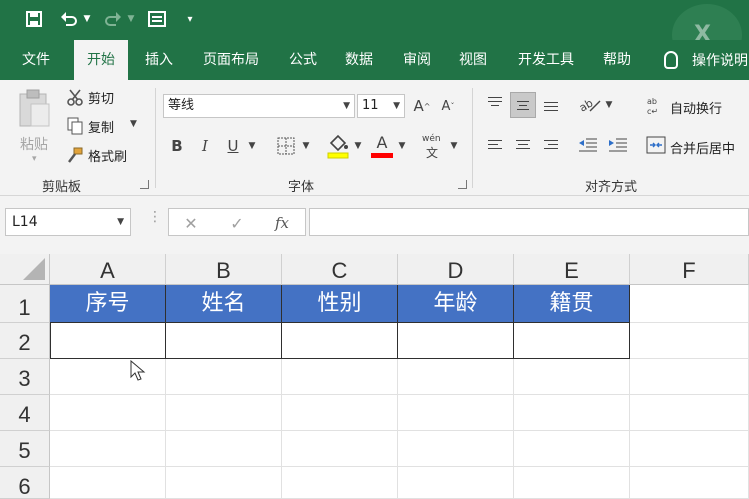 The width and height of the screenshot is (749, 499). What do you see at coordinates (689, 341) in the screenshot?
I see `cell-f2` at bounding box center [689, 341].